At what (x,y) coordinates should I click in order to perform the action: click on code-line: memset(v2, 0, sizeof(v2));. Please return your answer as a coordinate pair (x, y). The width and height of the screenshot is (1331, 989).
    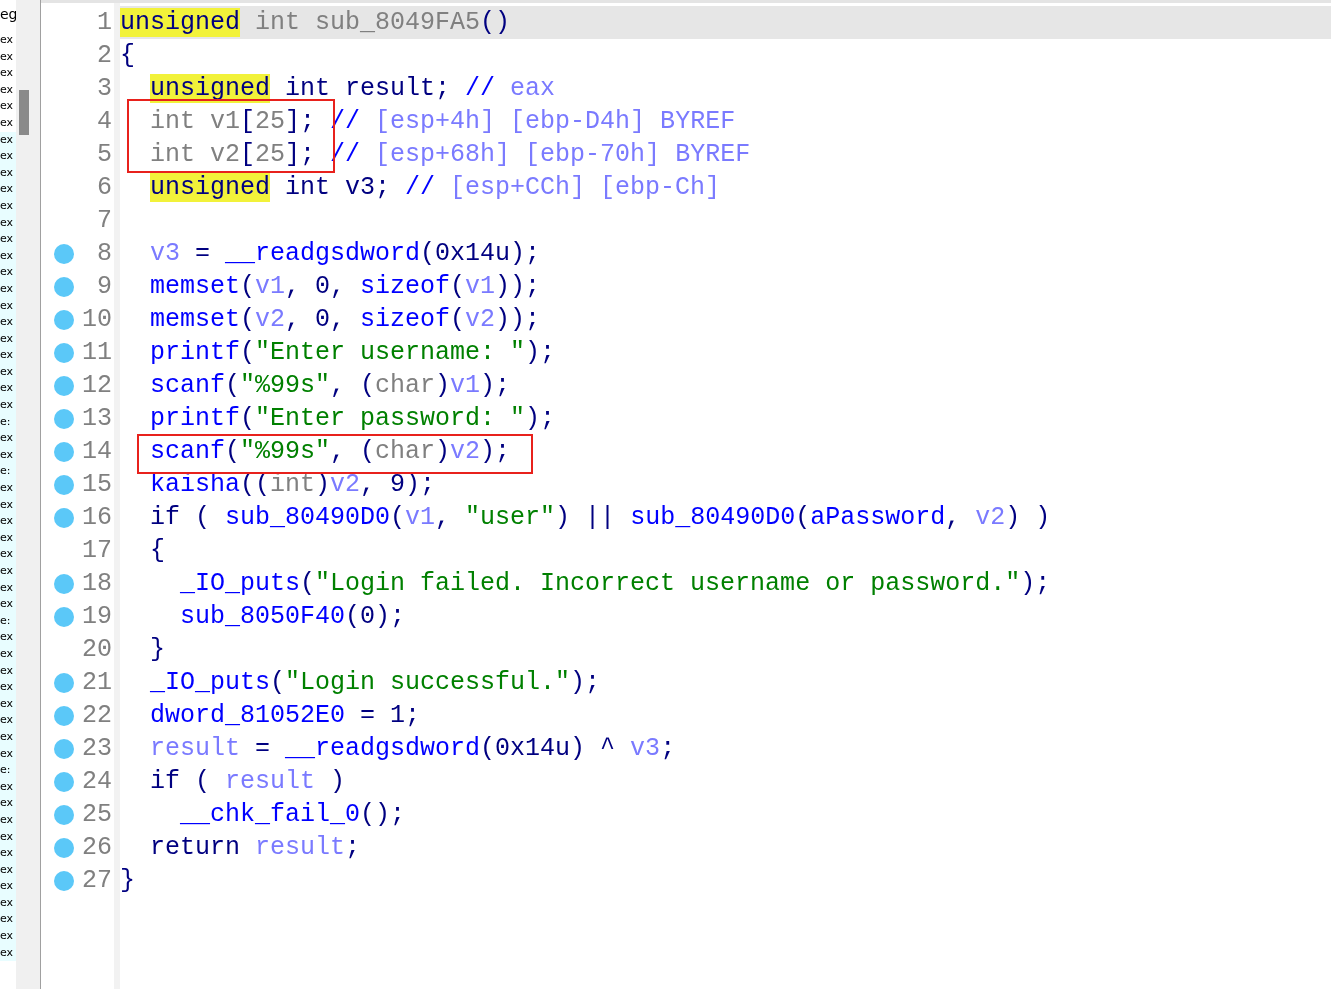
    Looking at the image, I should click on (345, 320).